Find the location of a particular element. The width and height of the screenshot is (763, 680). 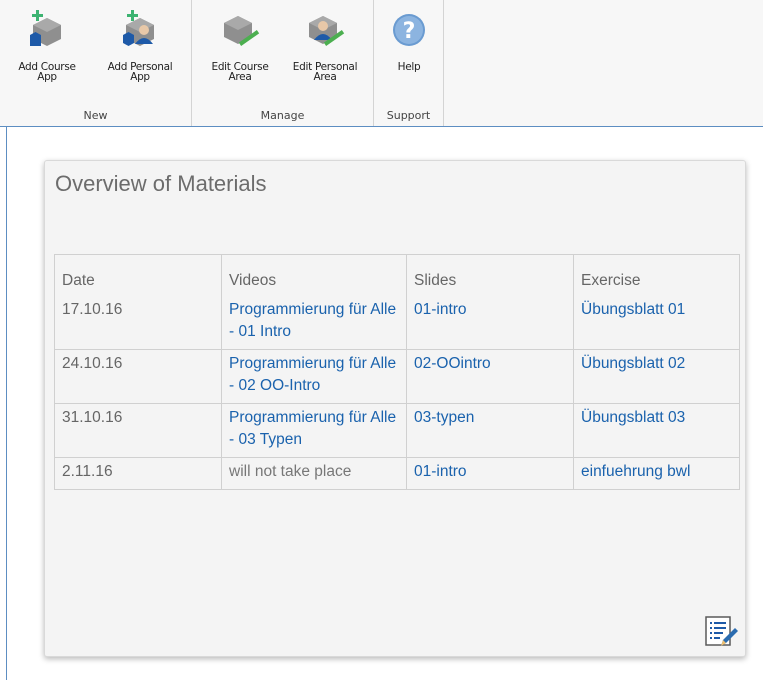

video-link: Programmierung für Alle - 03 Typen is located at coordinates (312, 428).